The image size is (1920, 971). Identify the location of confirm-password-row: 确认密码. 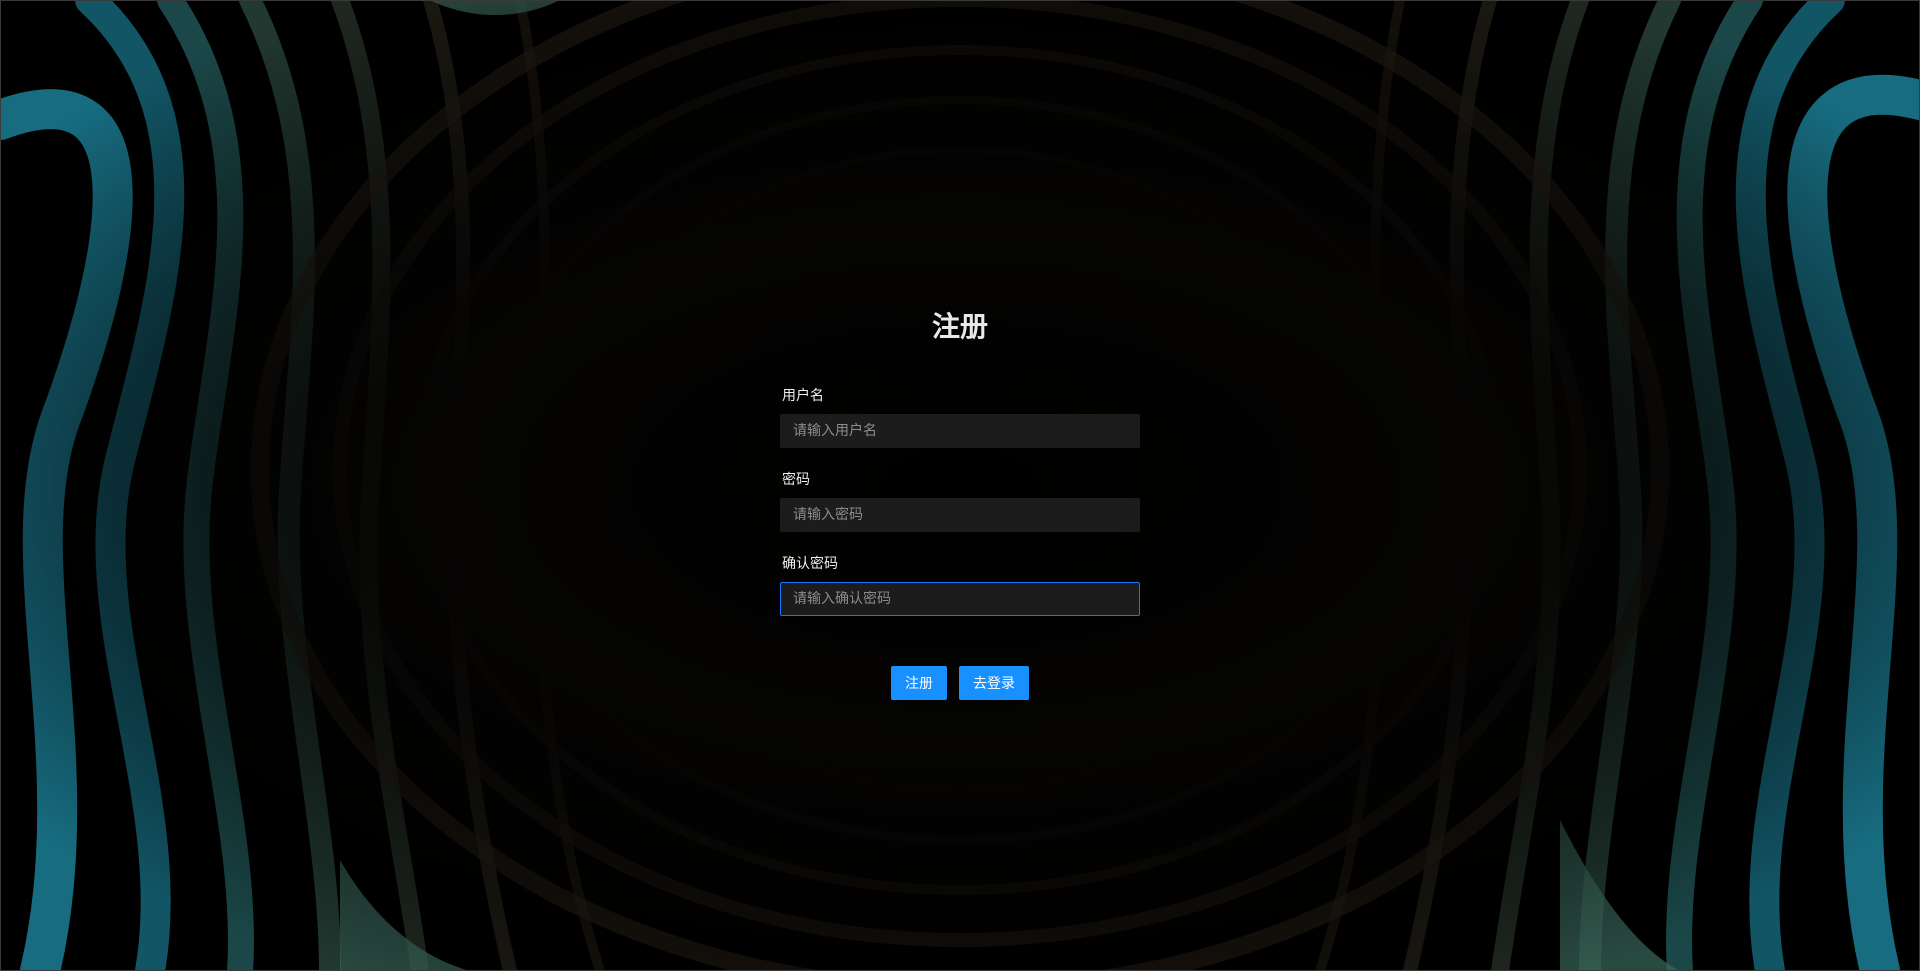
(960, 585).